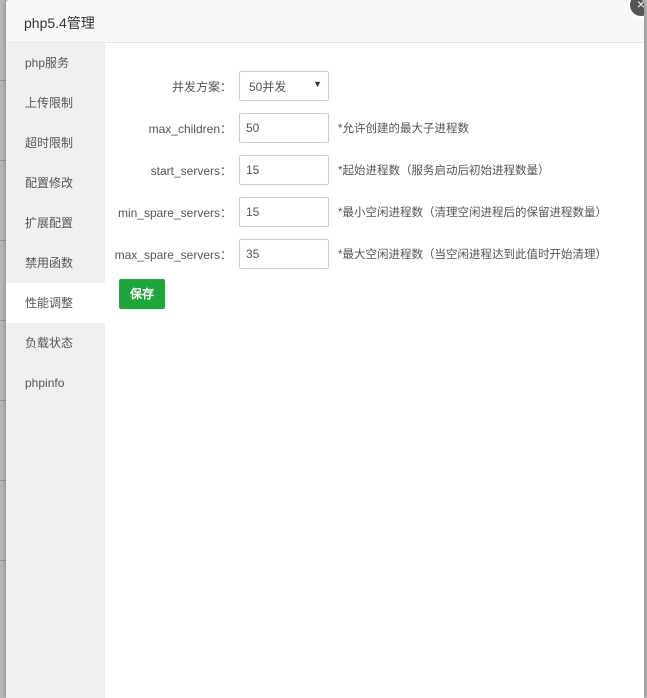 Image resolution: width=647 pixels, height=698 pixels. What do you see at coordinates (284, 170) in the screenshot?
I see `start-servers-input` at bounding box center [284, 170].